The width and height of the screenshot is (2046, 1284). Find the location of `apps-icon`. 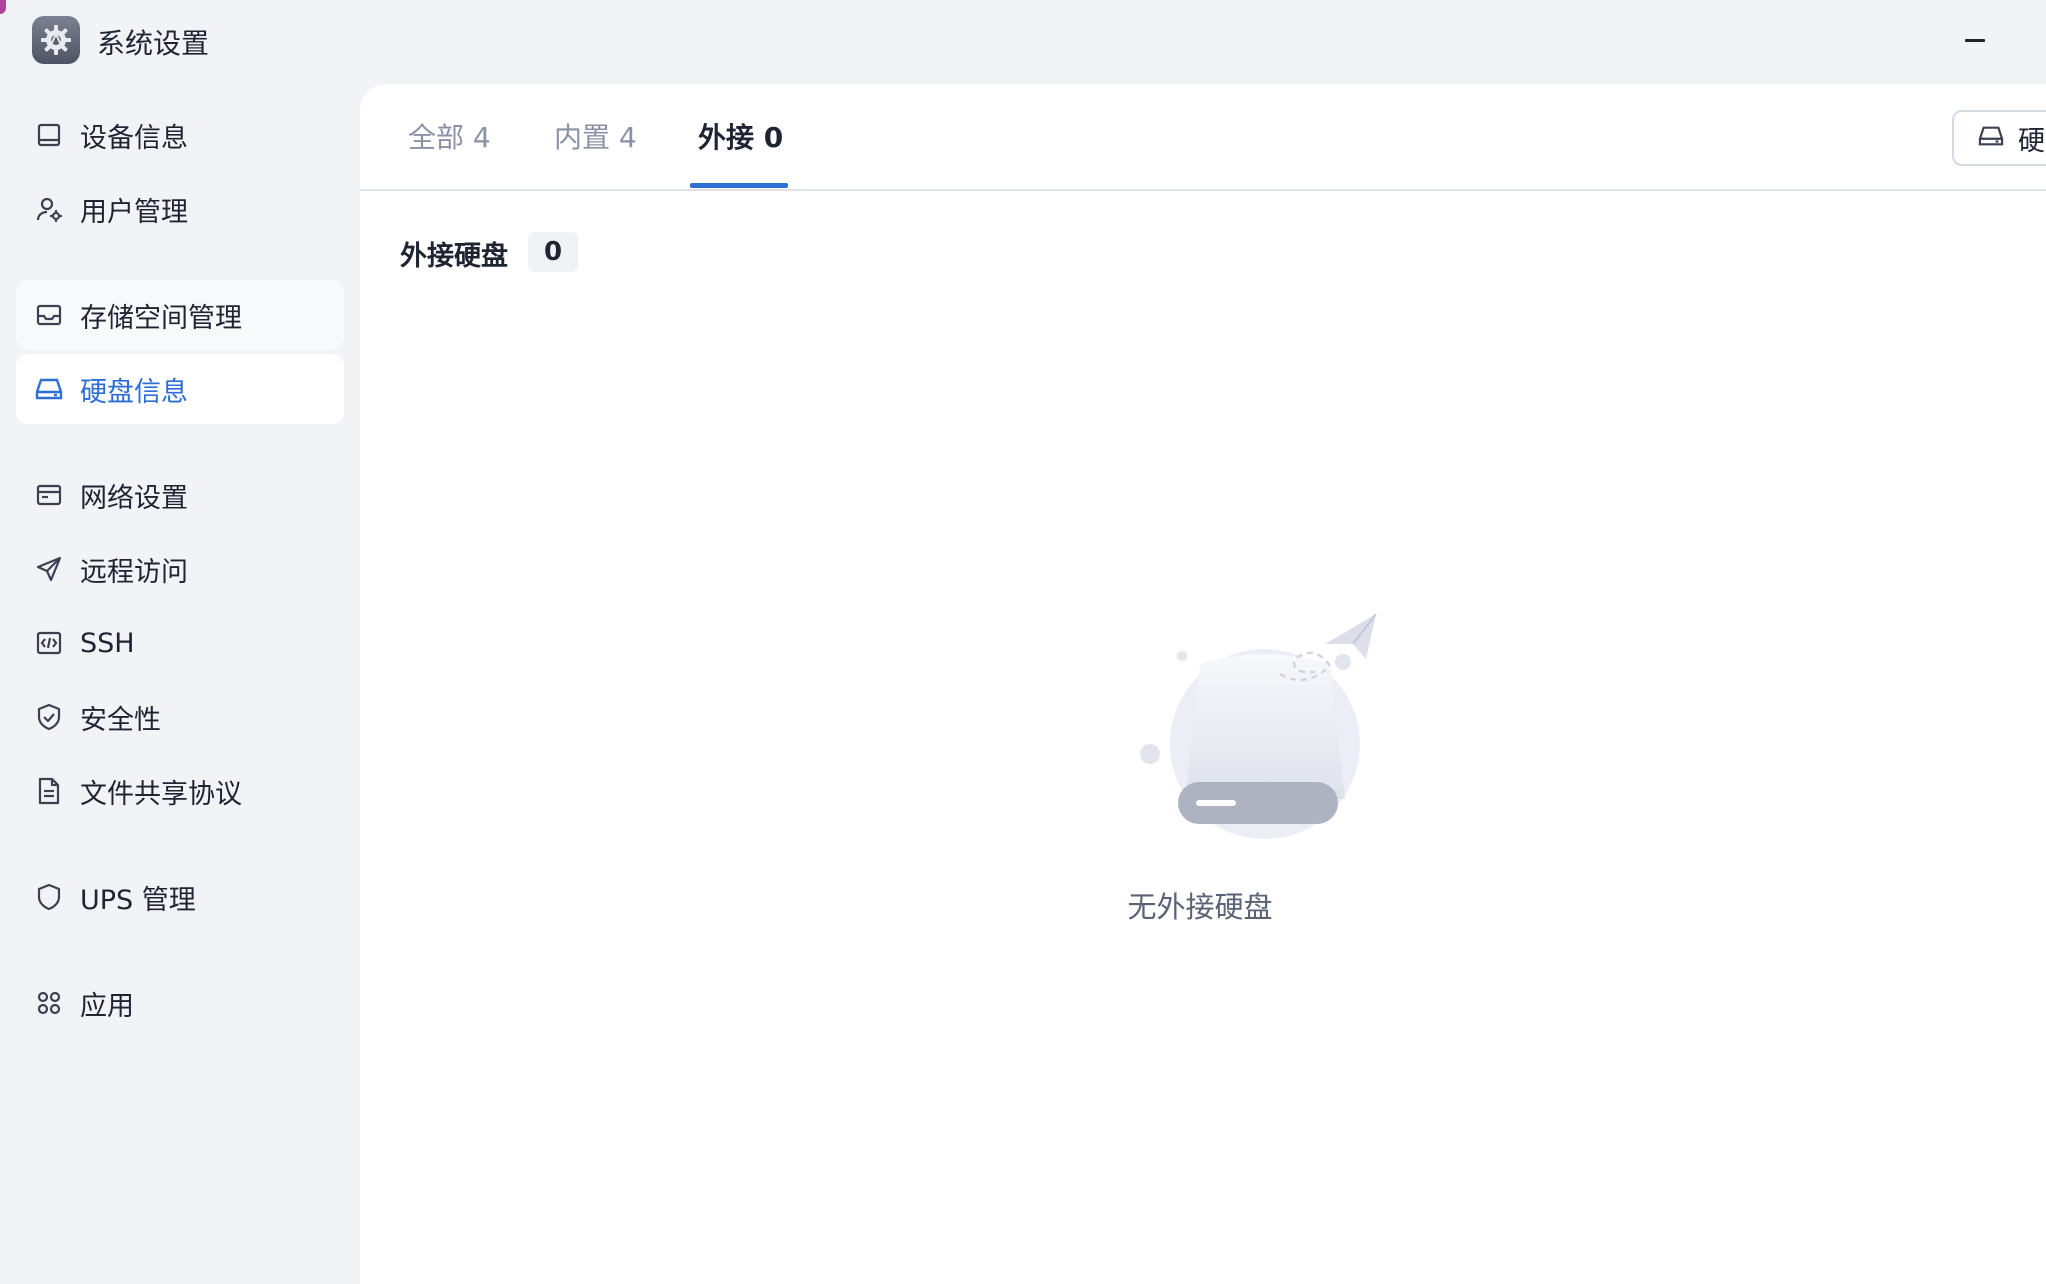

apps-icon is located at coordinates (49, 1003).